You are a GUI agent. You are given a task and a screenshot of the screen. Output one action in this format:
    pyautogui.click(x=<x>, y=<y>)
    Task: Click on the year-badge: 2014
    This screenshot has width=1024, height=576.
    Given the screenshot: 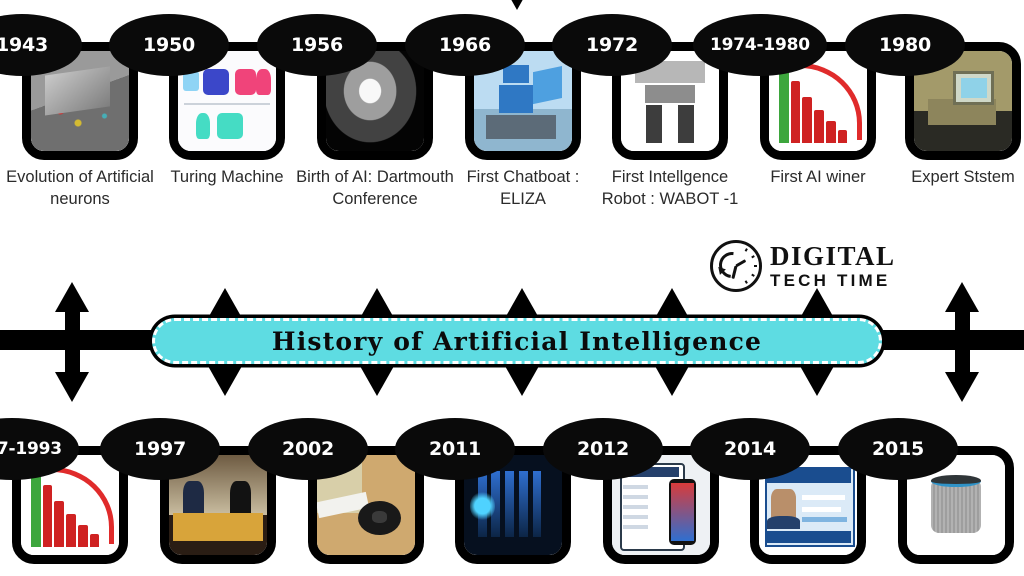 What is the action you would take?
    pyautogui.click(x=750, y=449)
    